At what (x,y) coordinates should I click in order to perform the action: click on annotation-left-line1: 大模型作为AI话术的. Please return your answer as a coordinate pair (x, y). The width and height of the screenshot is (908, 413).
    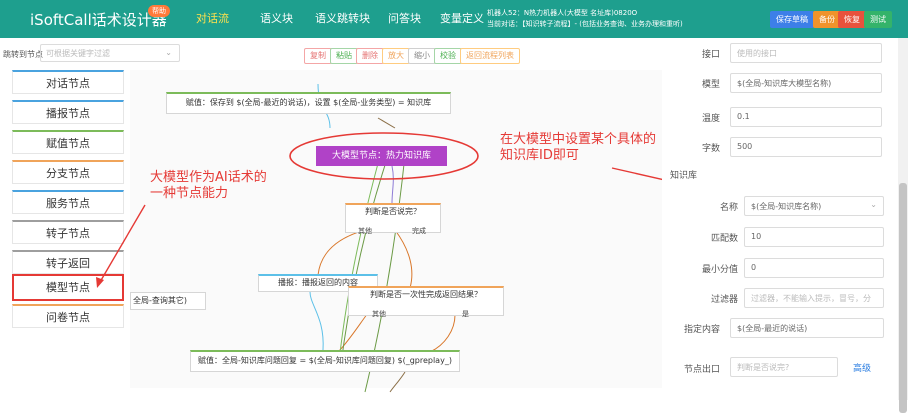
    Looking at the image, I should click on (208, 177).